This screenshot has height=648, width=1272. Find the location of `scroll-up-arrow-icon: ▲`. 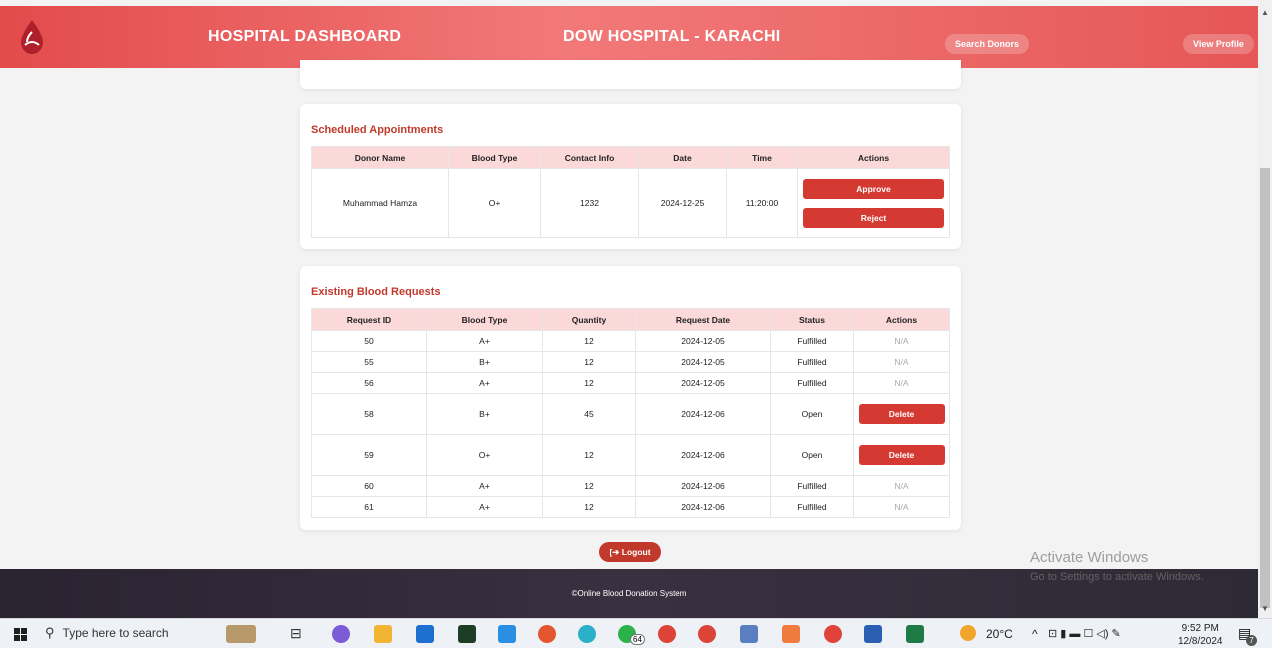

scroll-up-arrow-icon: ▲ is located at coordinates (1265, 12).